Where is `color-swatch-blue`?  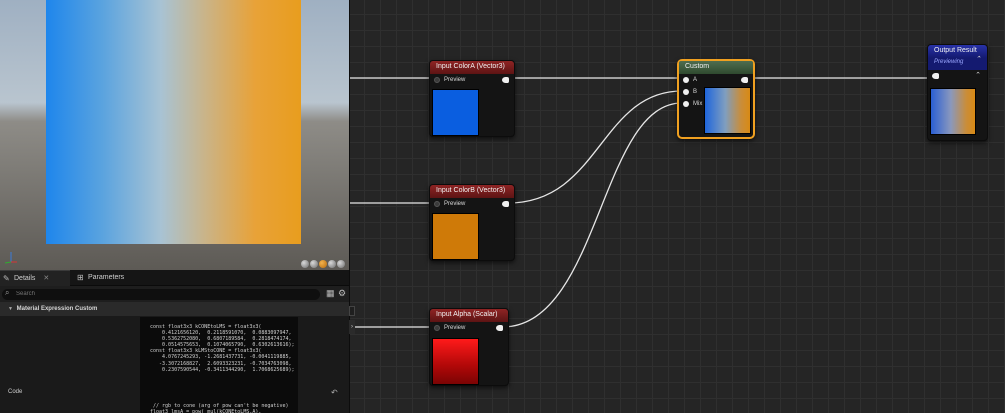
color-swatch-blue is located at coordinates (455, 112).